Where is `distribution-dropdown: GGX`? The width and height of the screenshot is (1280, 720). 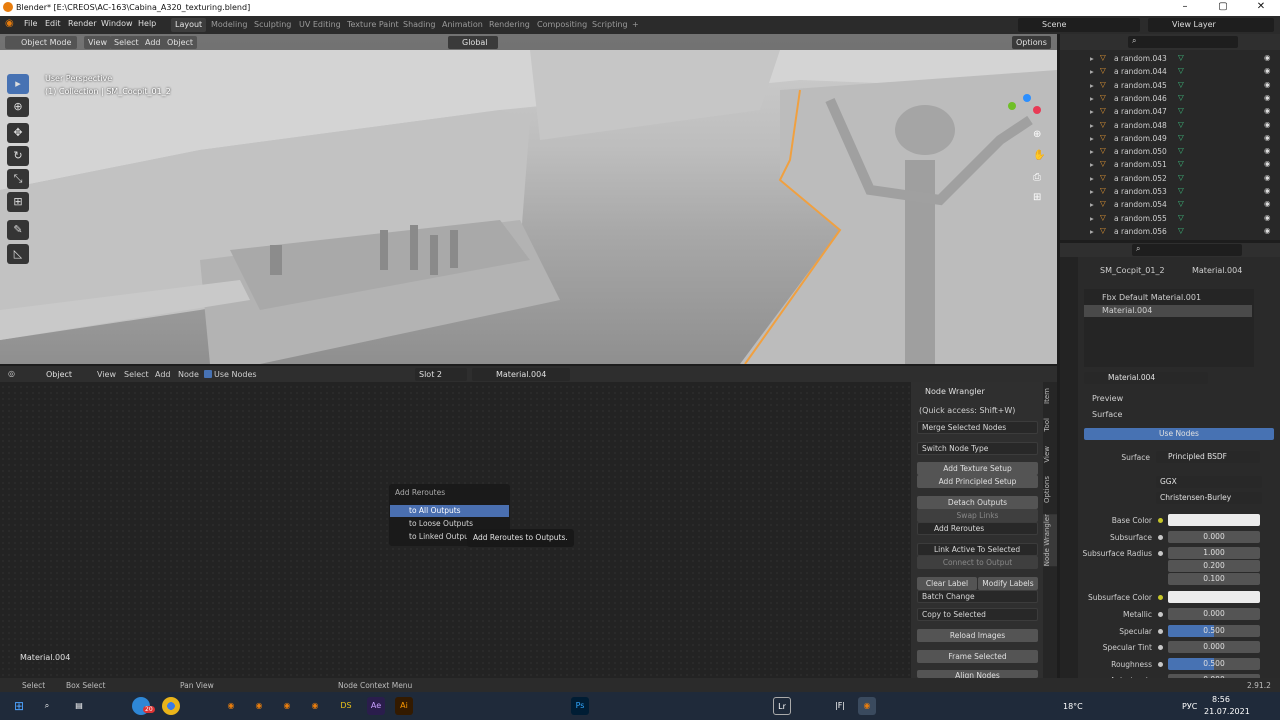
distribution-dropdown: GGX is located at coordinates (1209, 482).